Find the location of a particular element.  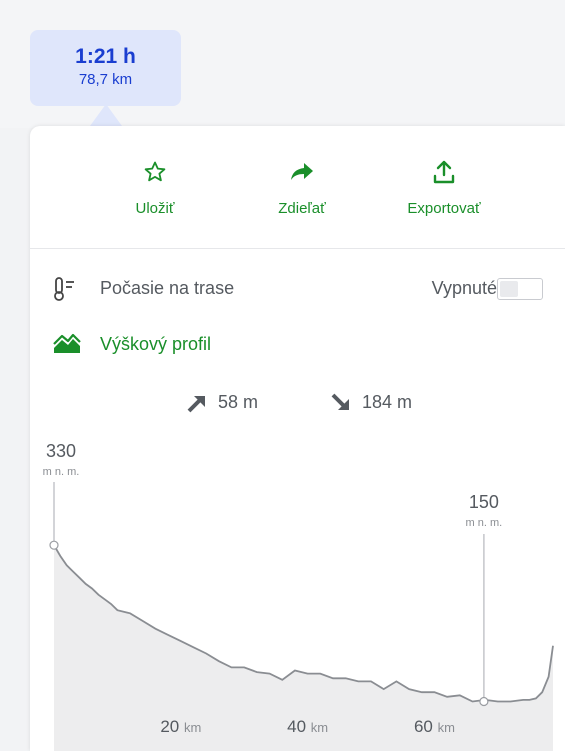

save-label: Uložiť is located at coordinates (155, 208).